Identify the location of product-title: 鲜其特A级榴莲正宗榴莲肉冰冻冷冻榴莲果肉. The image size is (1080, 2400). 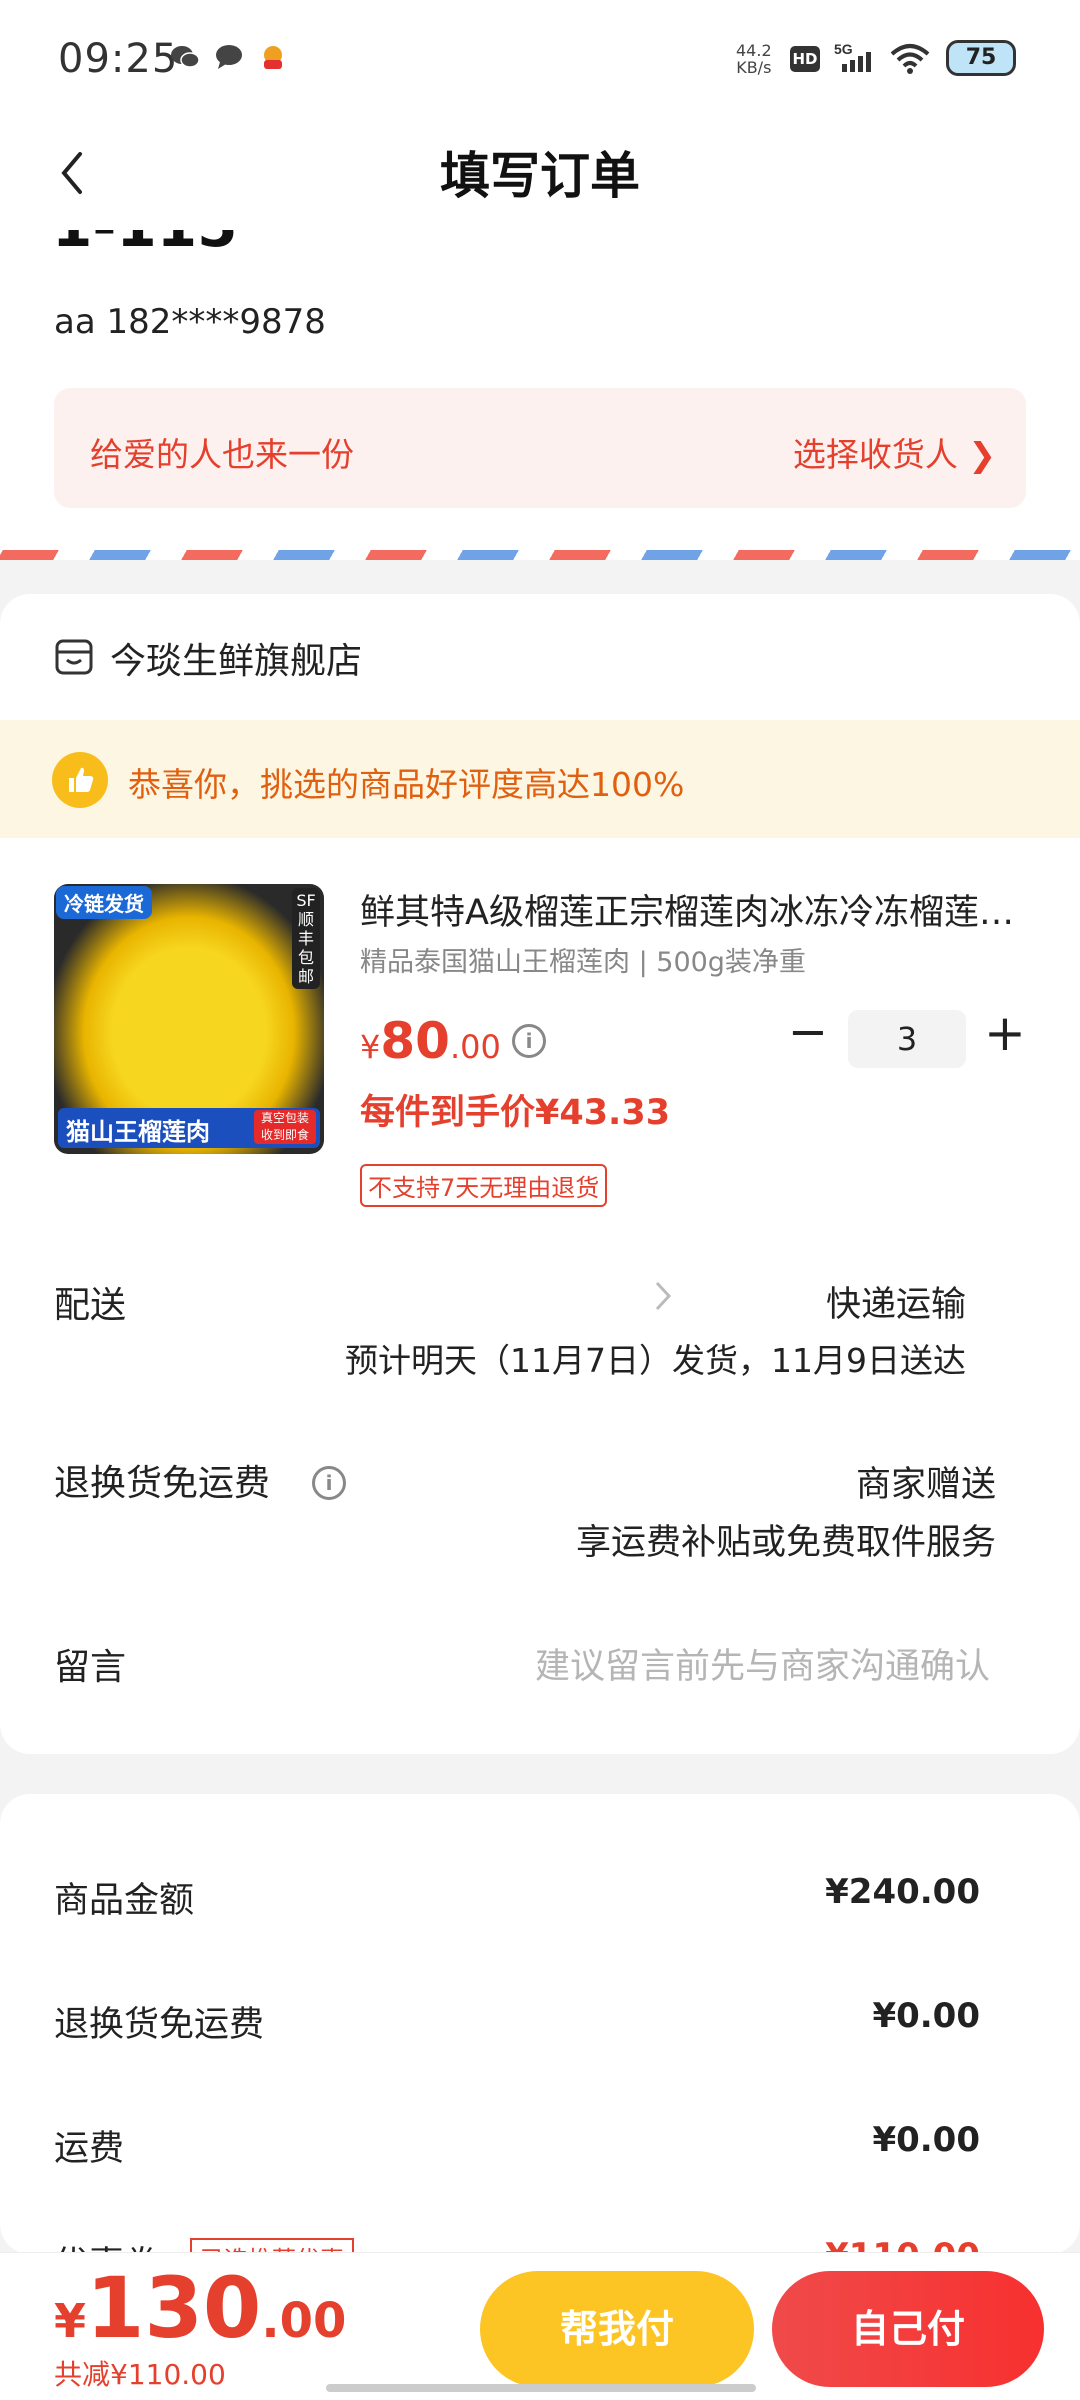
(690, 909).